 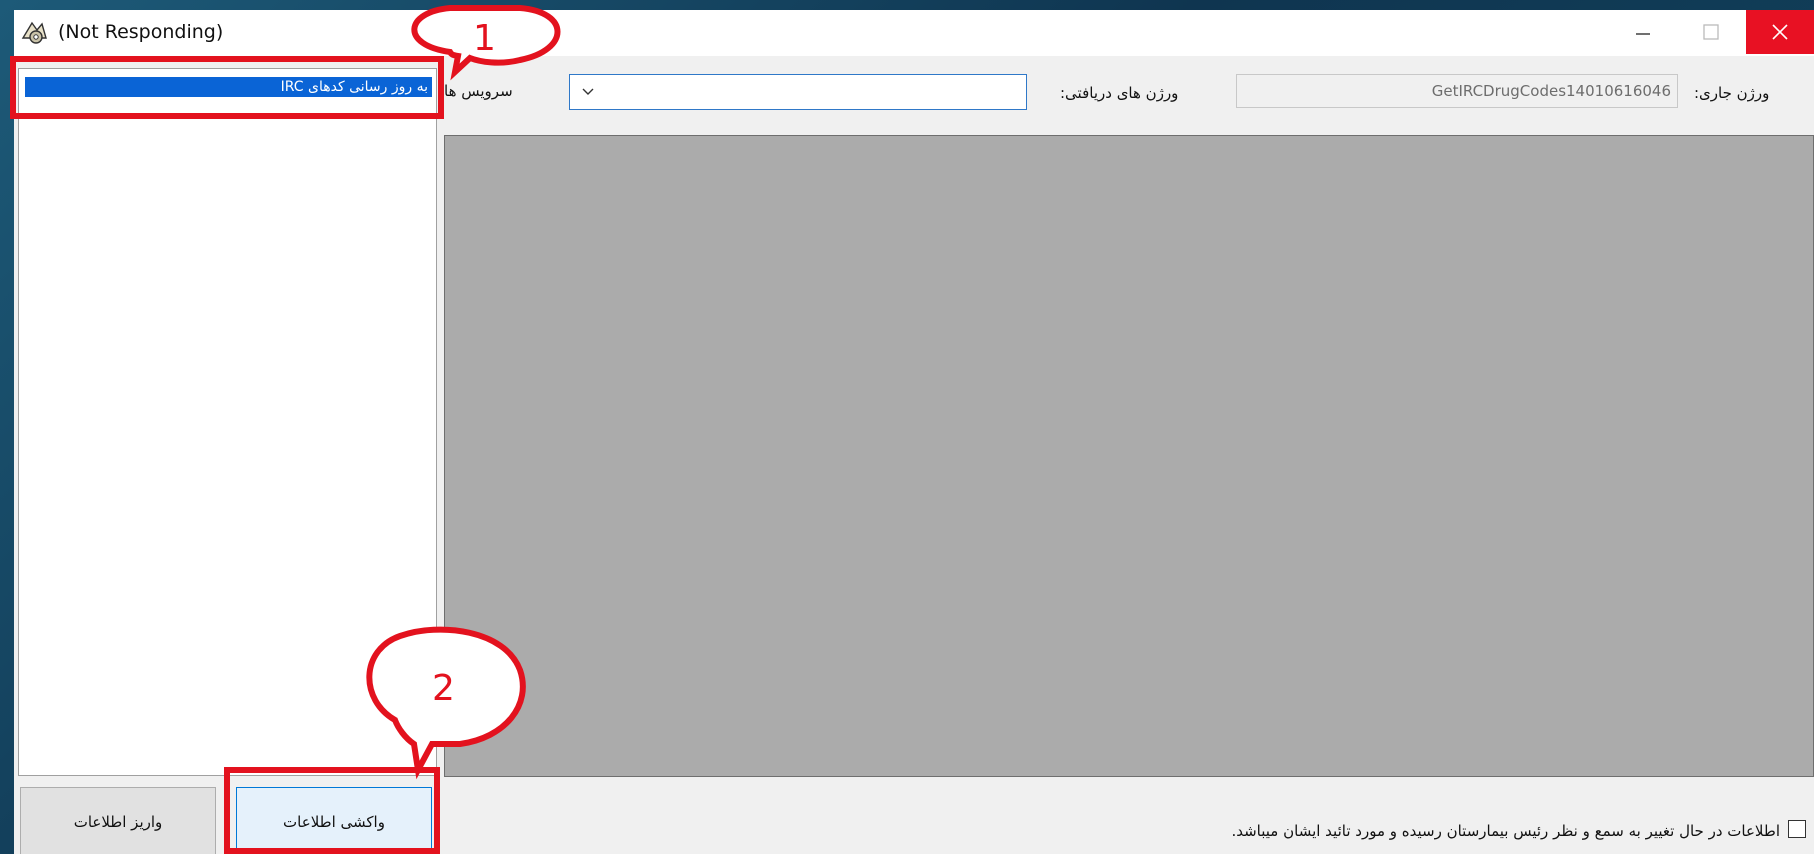 I want to click on close-button, so click(x=1780, y=32).